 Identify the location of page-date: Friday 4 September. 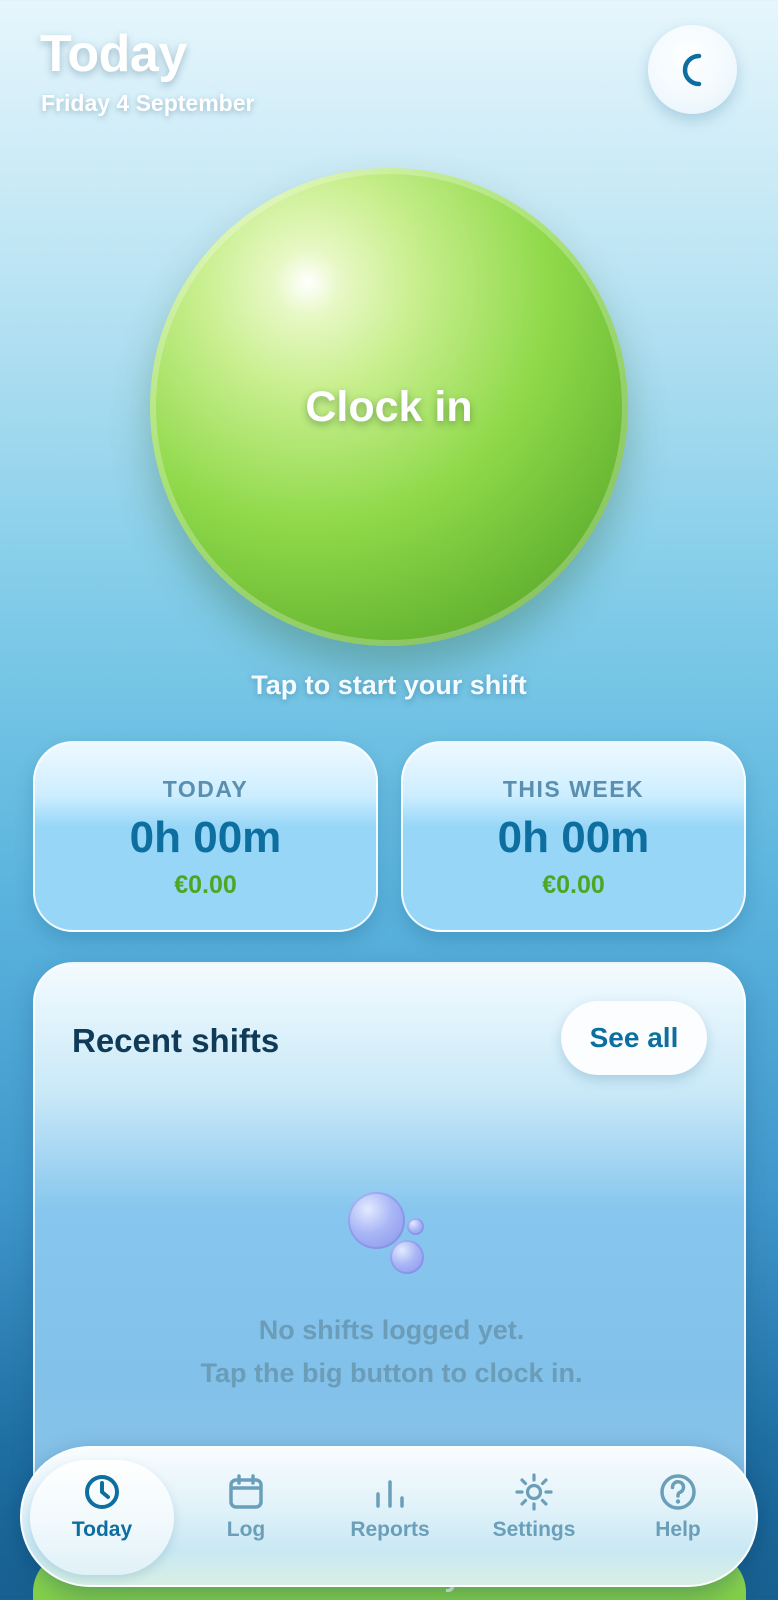
(148, 103).